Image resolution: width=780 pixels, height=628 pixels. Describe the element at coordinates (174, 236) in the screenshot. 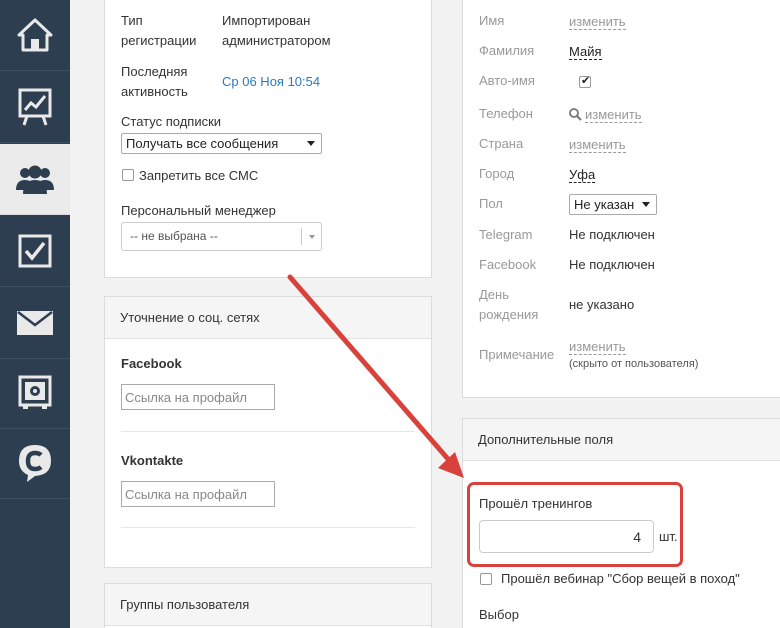

I see `manager-select-value: -- не выбрана --` at that location.